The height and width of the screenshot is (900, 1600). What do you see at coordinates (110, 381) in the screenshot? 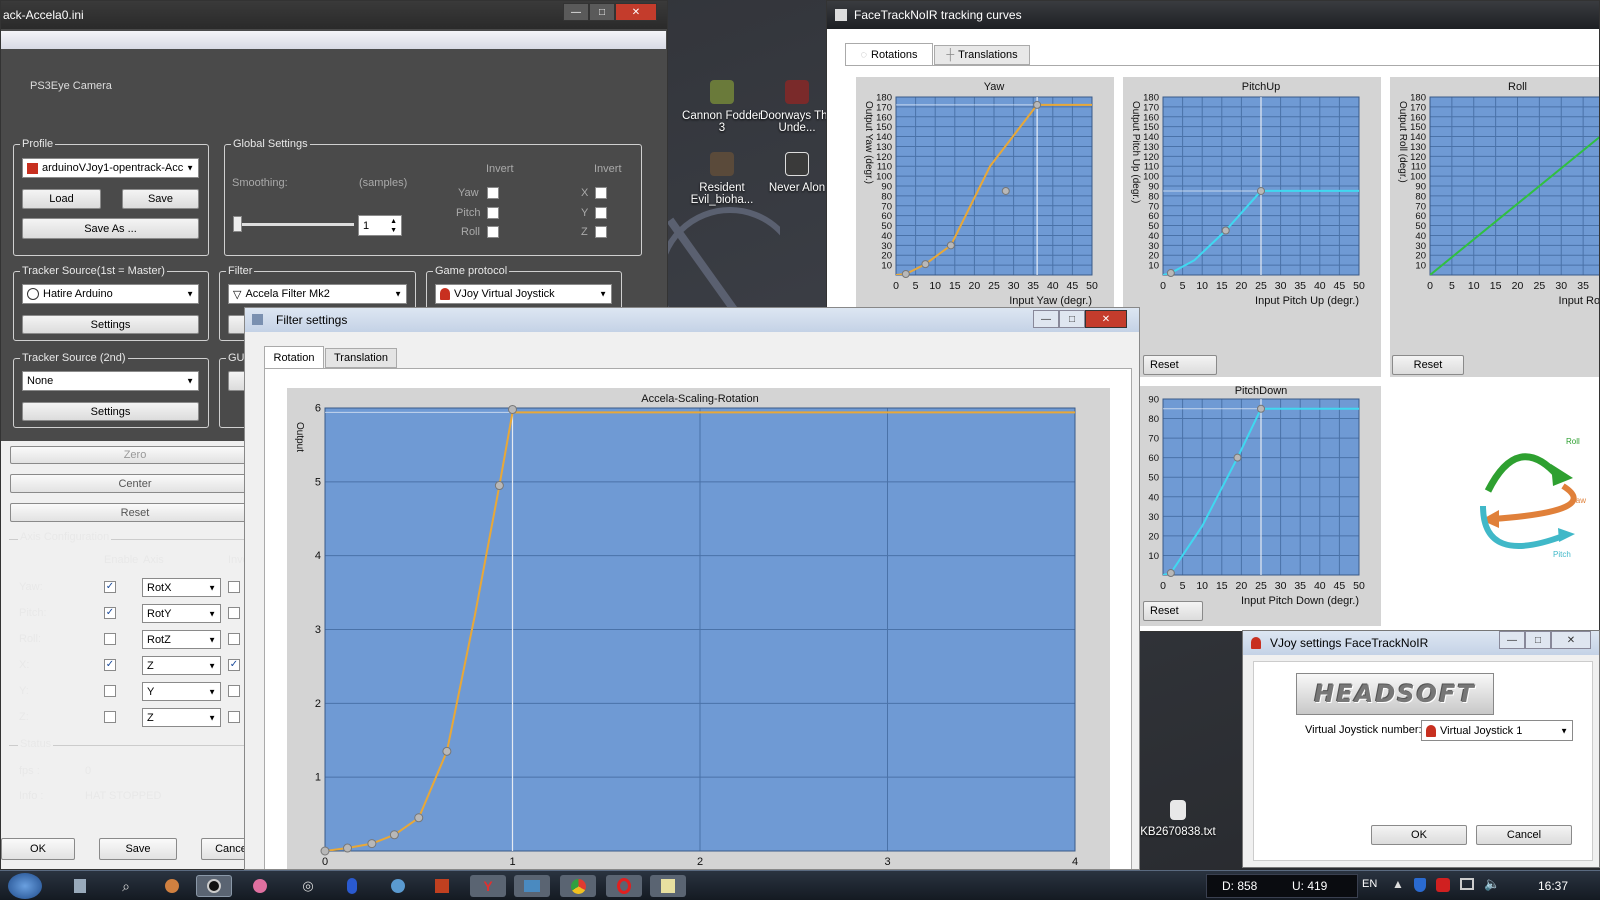
I see `tracker-source-2-select: None ▼` at bounding box center [110, 381].